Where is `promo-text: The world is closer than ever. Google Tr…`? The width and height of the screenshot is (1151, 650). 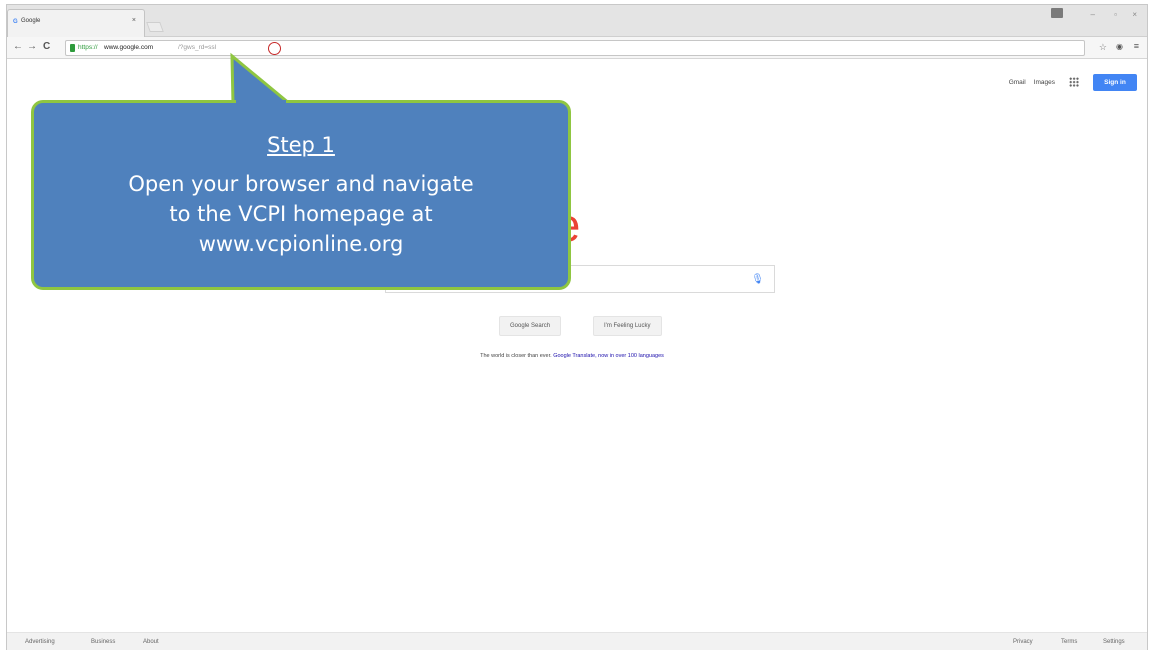 promo-text: The world is closer than ever. Google Tr… is located at coordinates (572, 356).